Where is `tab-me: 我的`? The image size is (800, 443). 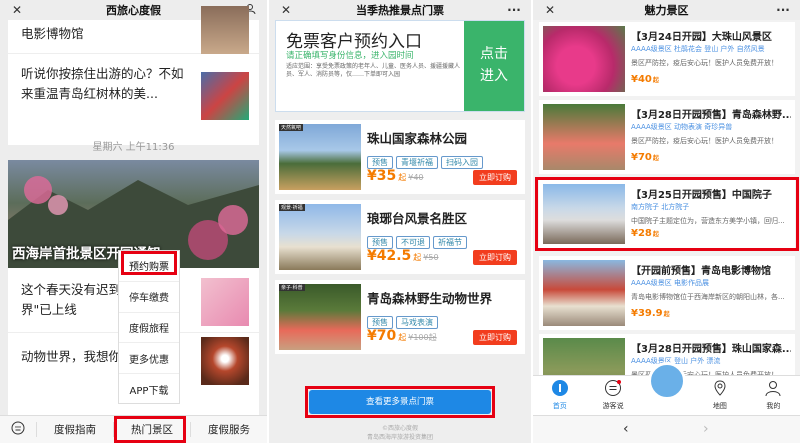 tab-me: 我的 is located at coordinates (773, 395).